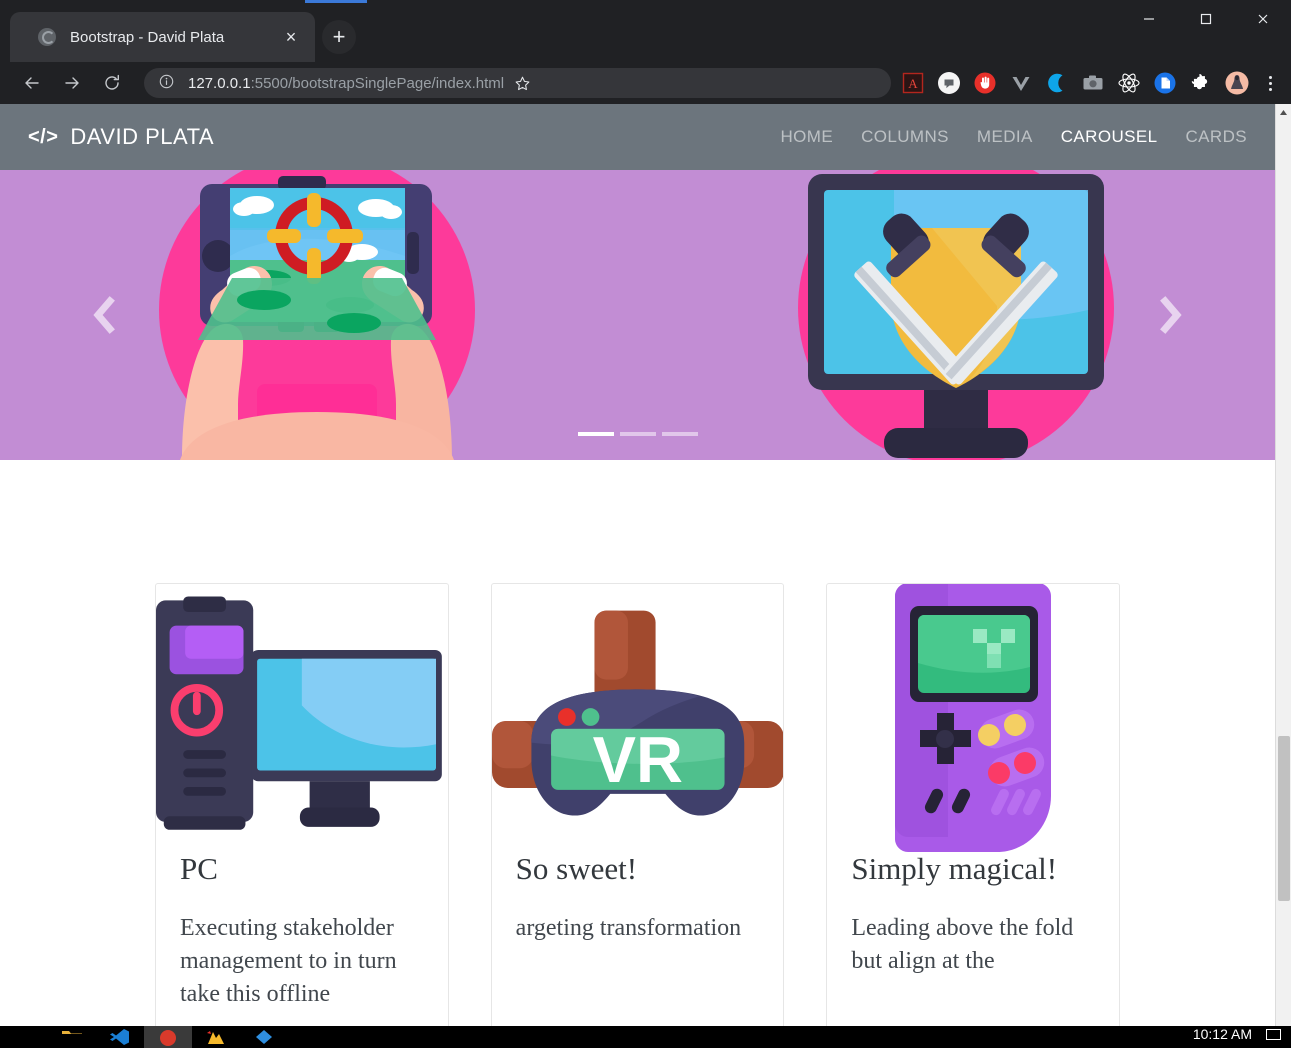 This screenshot has height=1048, width=1291. What do you see at coordinates (72, 83) in the screenshot?
I see `forward-arrow-icon` at bounding box center [72, 83].